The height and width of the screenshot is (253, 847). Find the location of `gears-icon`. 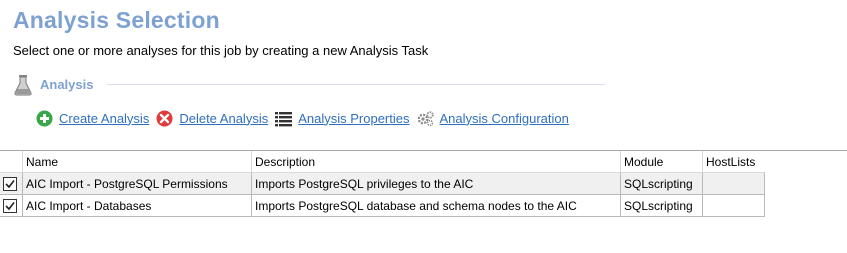

gears-icon is located at coordinates (425, 118).